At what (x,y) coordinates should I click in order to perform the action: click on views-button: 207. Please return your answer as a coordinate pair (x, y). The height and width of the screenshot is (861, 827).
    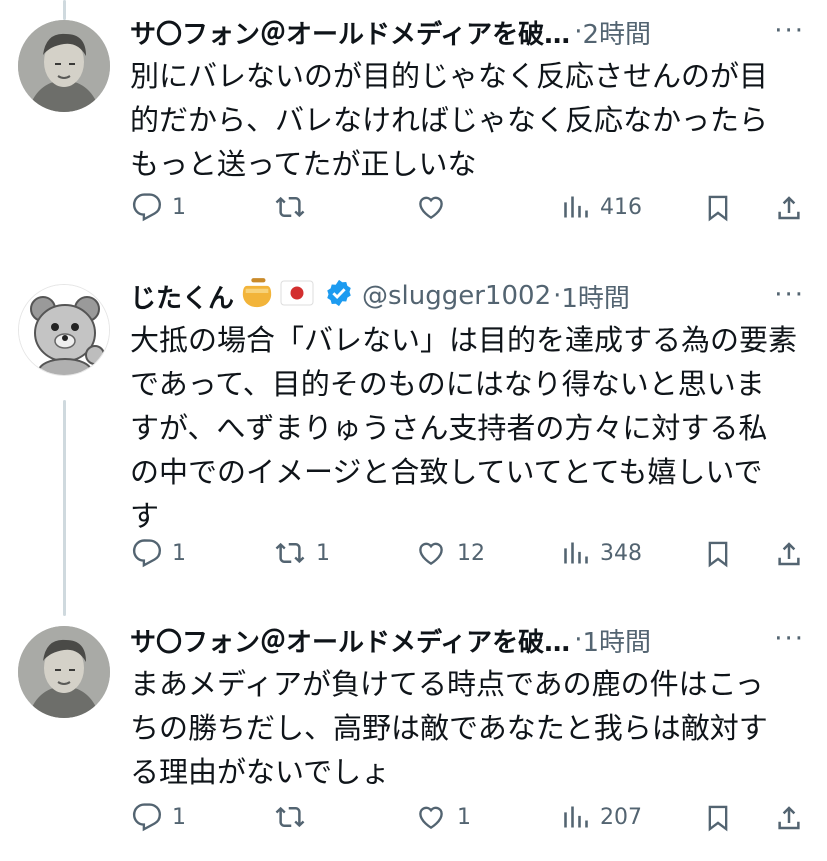
    Looking at the image, I should click on (602, 817).